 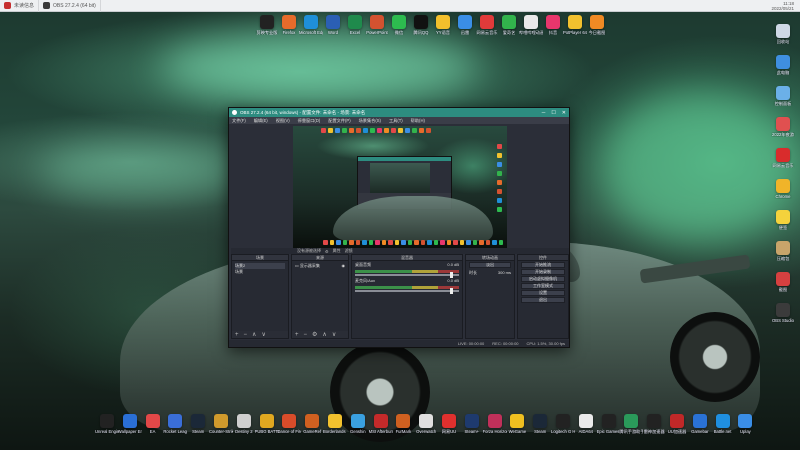 I want to click on desktop-icon: 爱奇艺, so click(x=509, y=25).